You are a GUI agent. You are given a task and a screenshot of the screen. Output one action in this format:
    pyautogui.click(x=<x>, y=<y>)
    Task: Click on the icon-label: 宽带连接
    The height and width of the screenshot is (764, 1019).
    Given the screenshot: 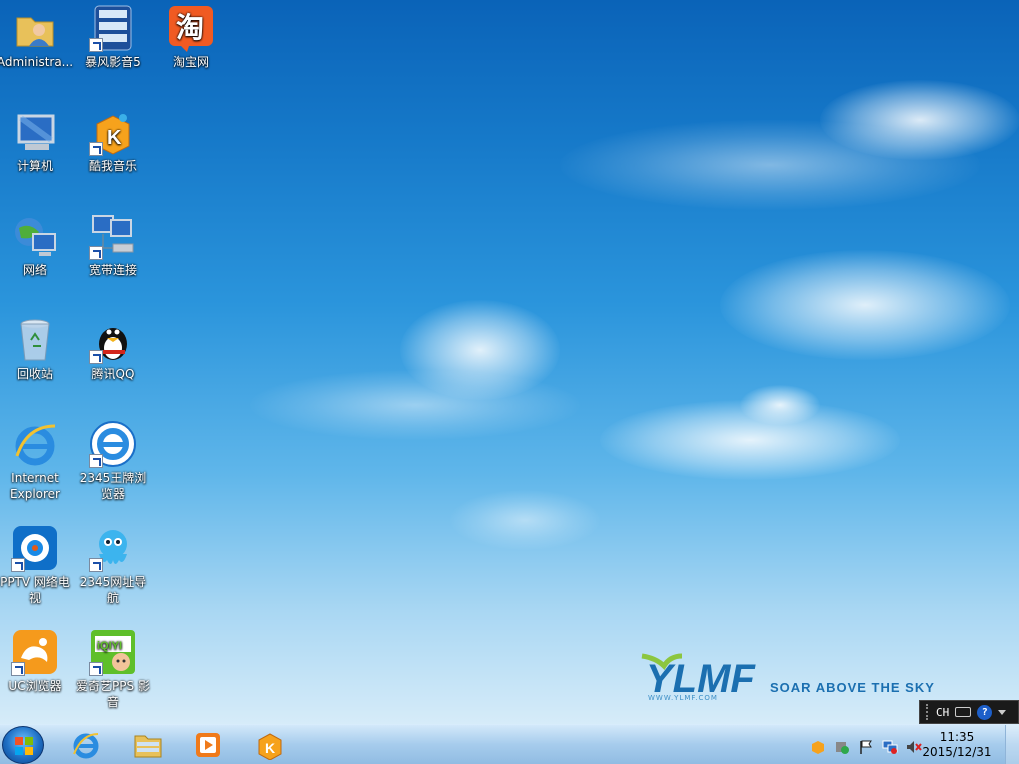 What is the action you would take?
    pyautogui.click(x=112, y=270)
    